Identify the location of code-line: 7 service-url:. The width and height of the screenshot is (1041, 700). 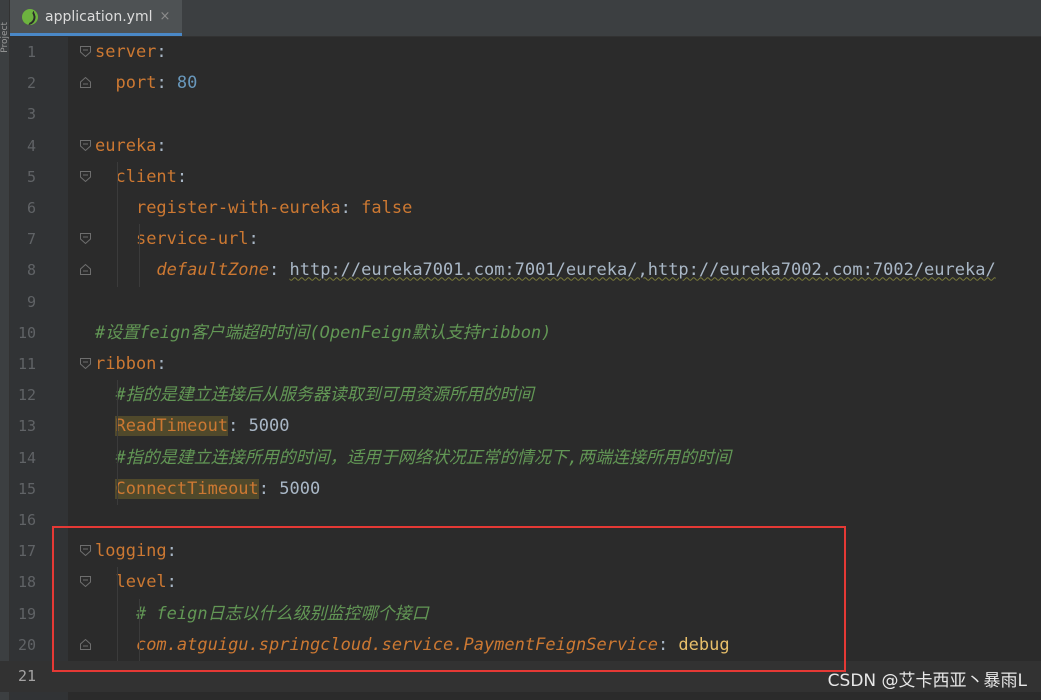
(520, 239).